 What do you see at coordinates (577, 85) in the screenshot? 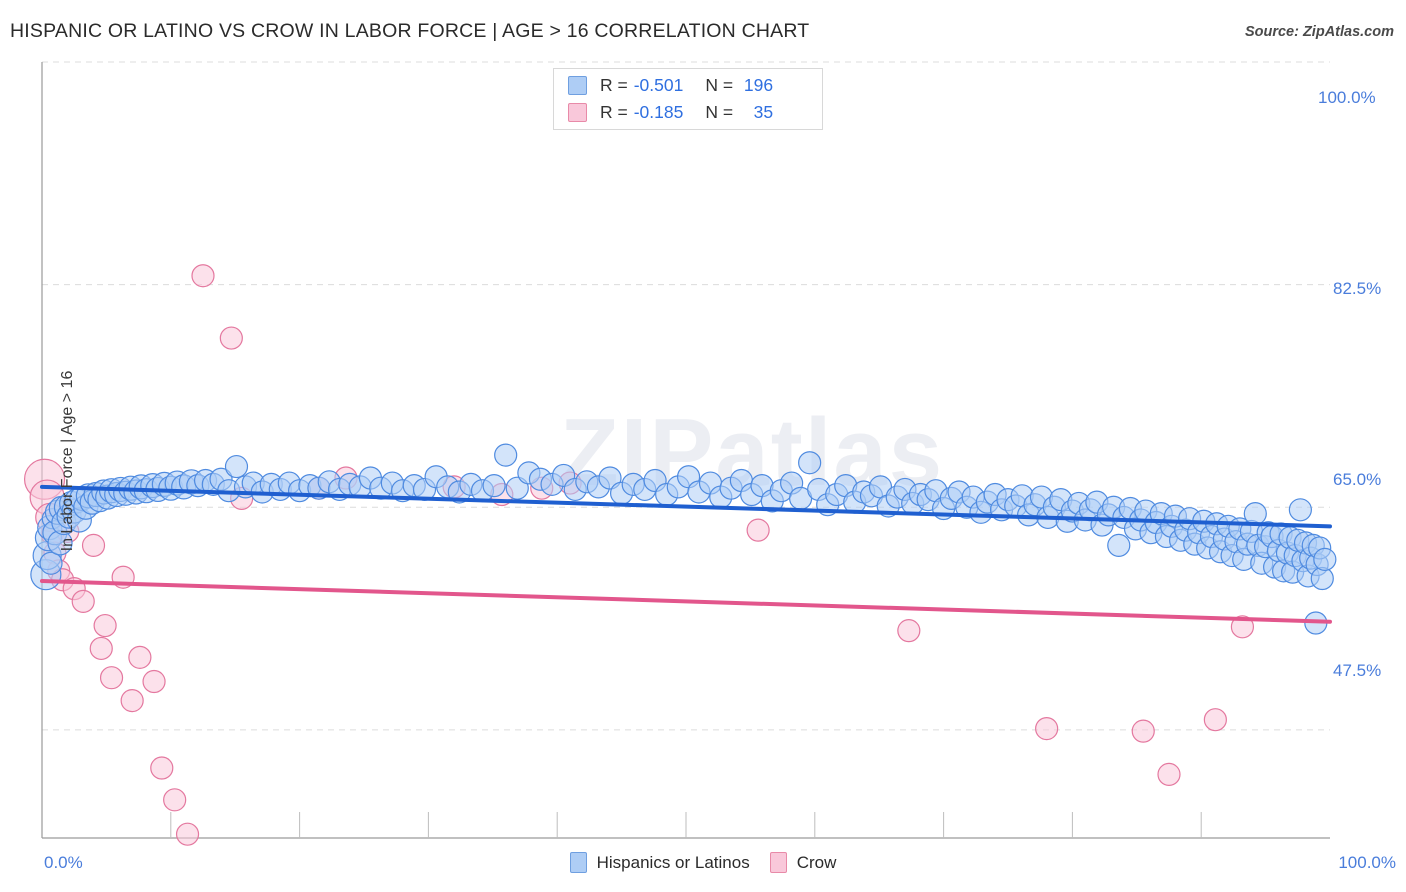
I see `legend-swatch-blue` at bounding box center [577, 85].